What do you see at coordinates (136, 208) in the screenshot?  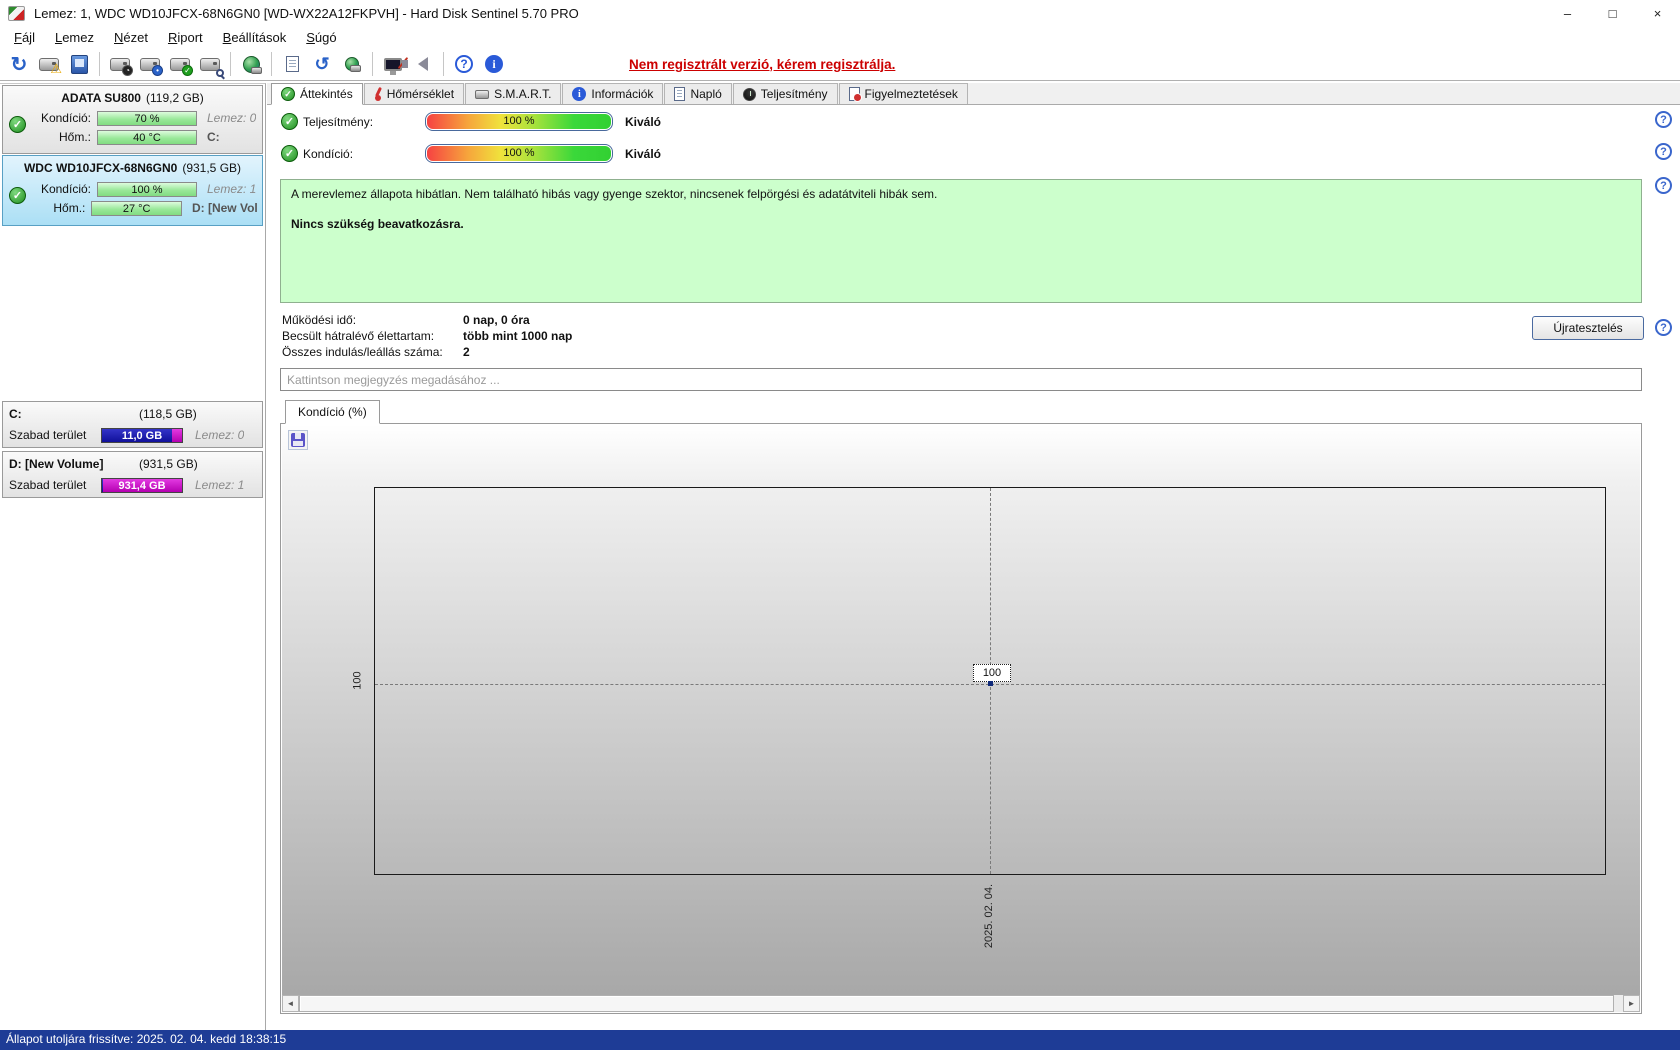 I see `temperature-bar: 27 °C` at bounding box center [136, 208].